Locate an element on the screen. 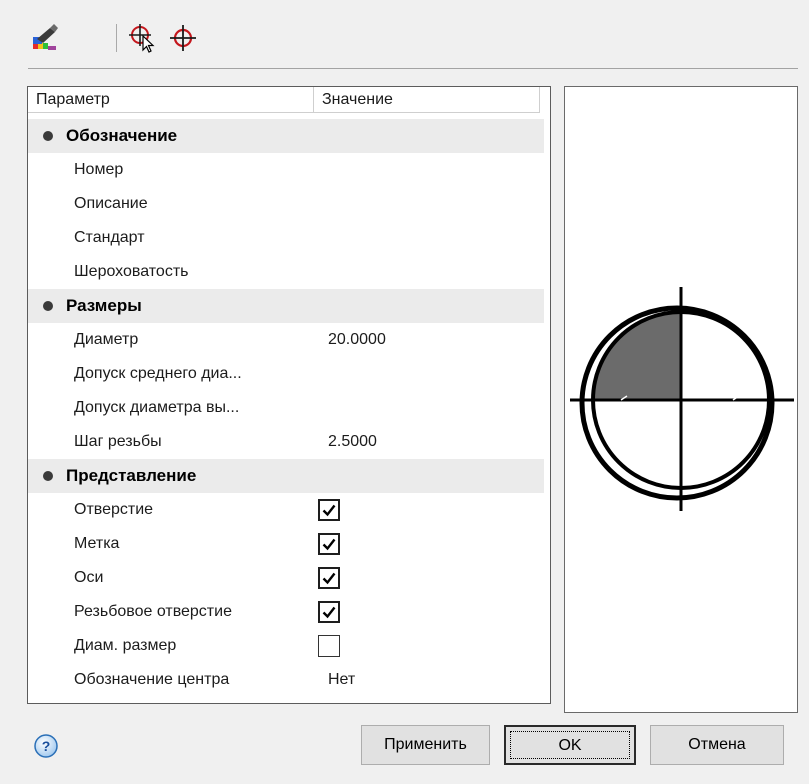 The height and width of the screenshot is (784, 809). property-row-description: Описание is located at coordinates (289, 204).